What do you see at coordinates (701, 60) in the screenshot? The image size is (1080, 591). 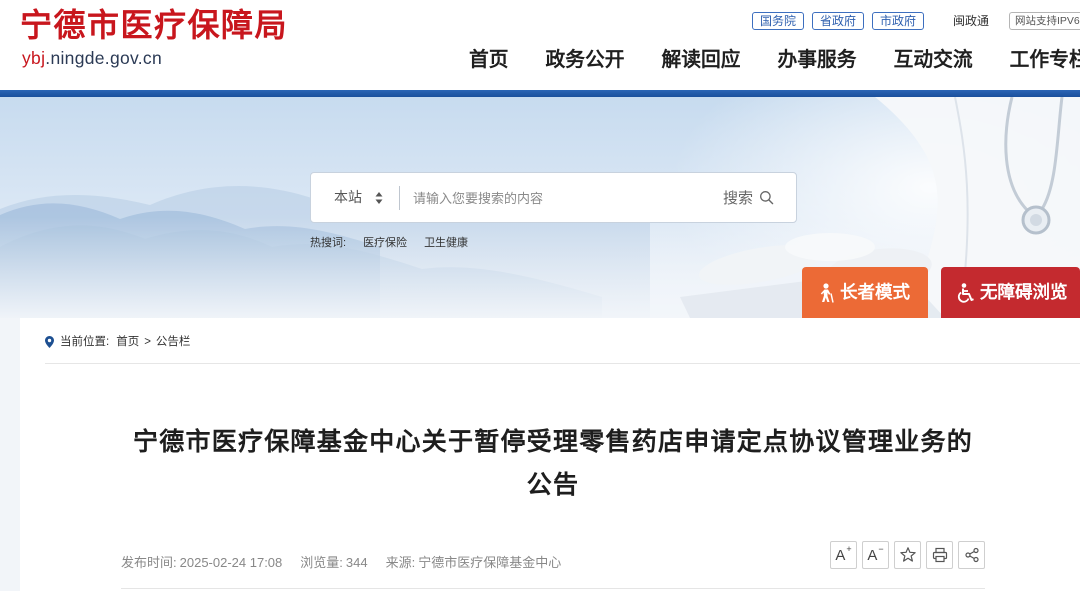 I see `nav-interpretation: 解读回应` at bounding box center [701, 60].